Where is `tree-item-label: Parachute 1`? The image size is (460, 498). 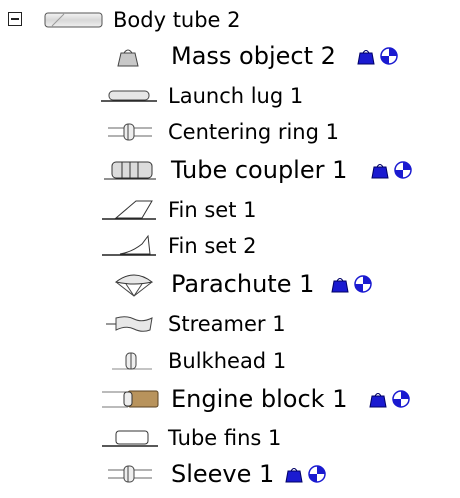
tree-item-label: Parachute 1 is located at coordinates (243, 284).